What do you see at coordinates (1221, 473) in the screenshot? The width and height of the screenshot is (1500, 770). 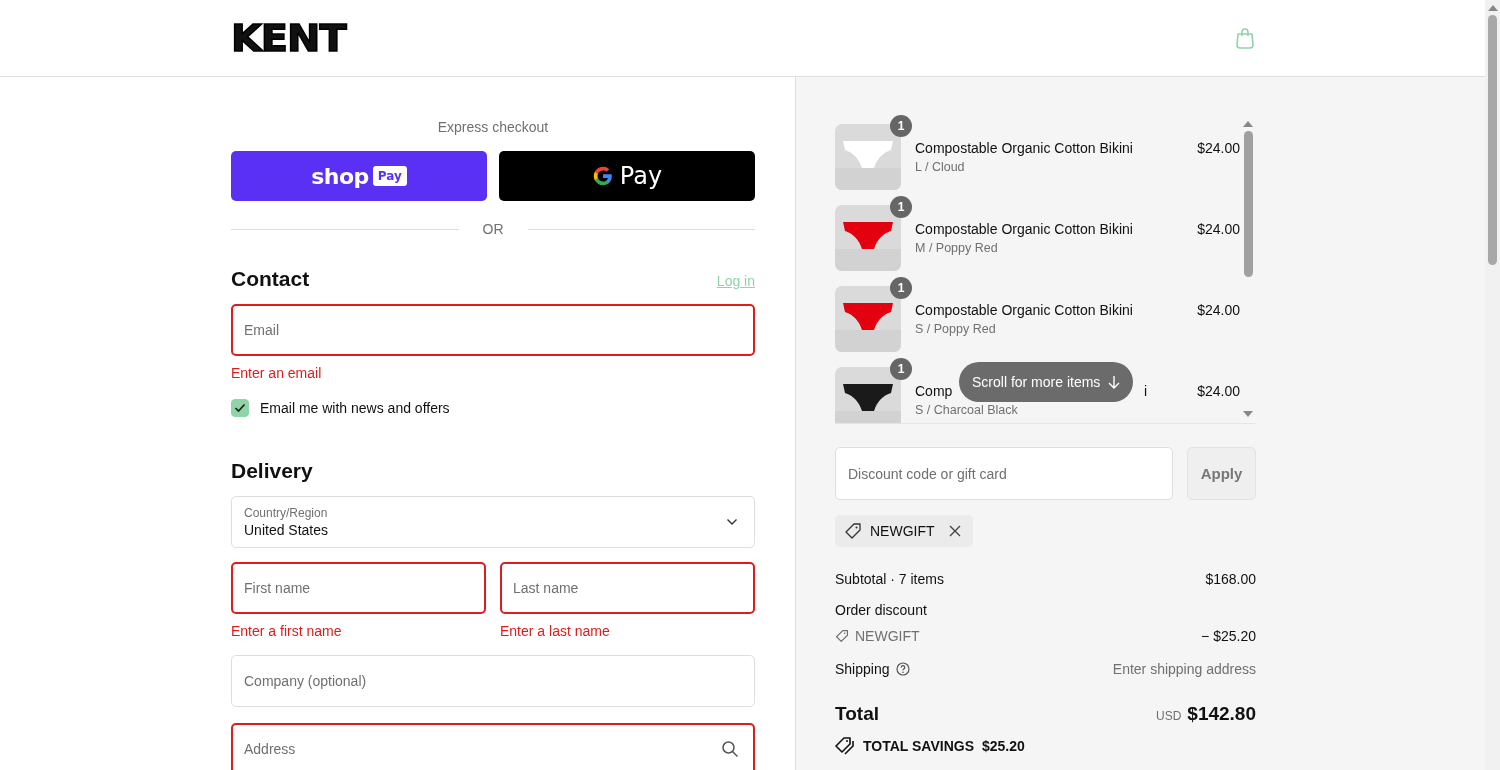 I see `apply-button: Apply` at bounding box center [1221, 473].